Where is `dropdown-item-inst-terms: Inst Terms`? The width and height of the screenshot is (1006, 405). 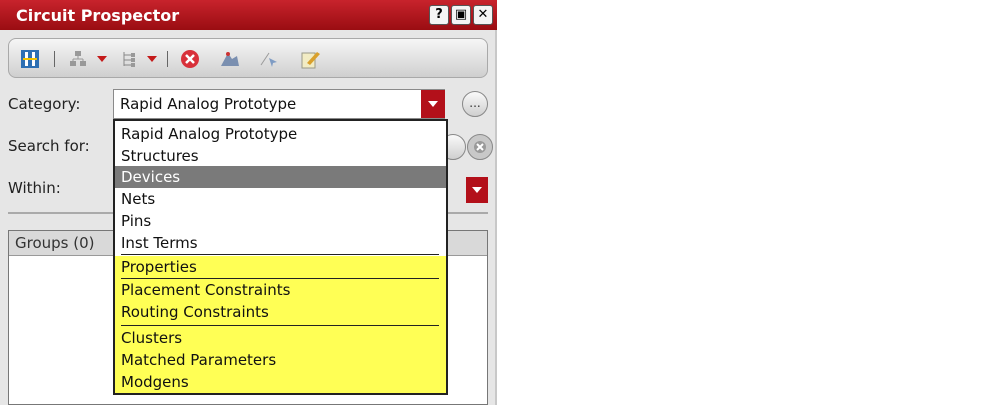
dropdown-item-inst-terms: Inst Terms is located at coordinates (280, 243).